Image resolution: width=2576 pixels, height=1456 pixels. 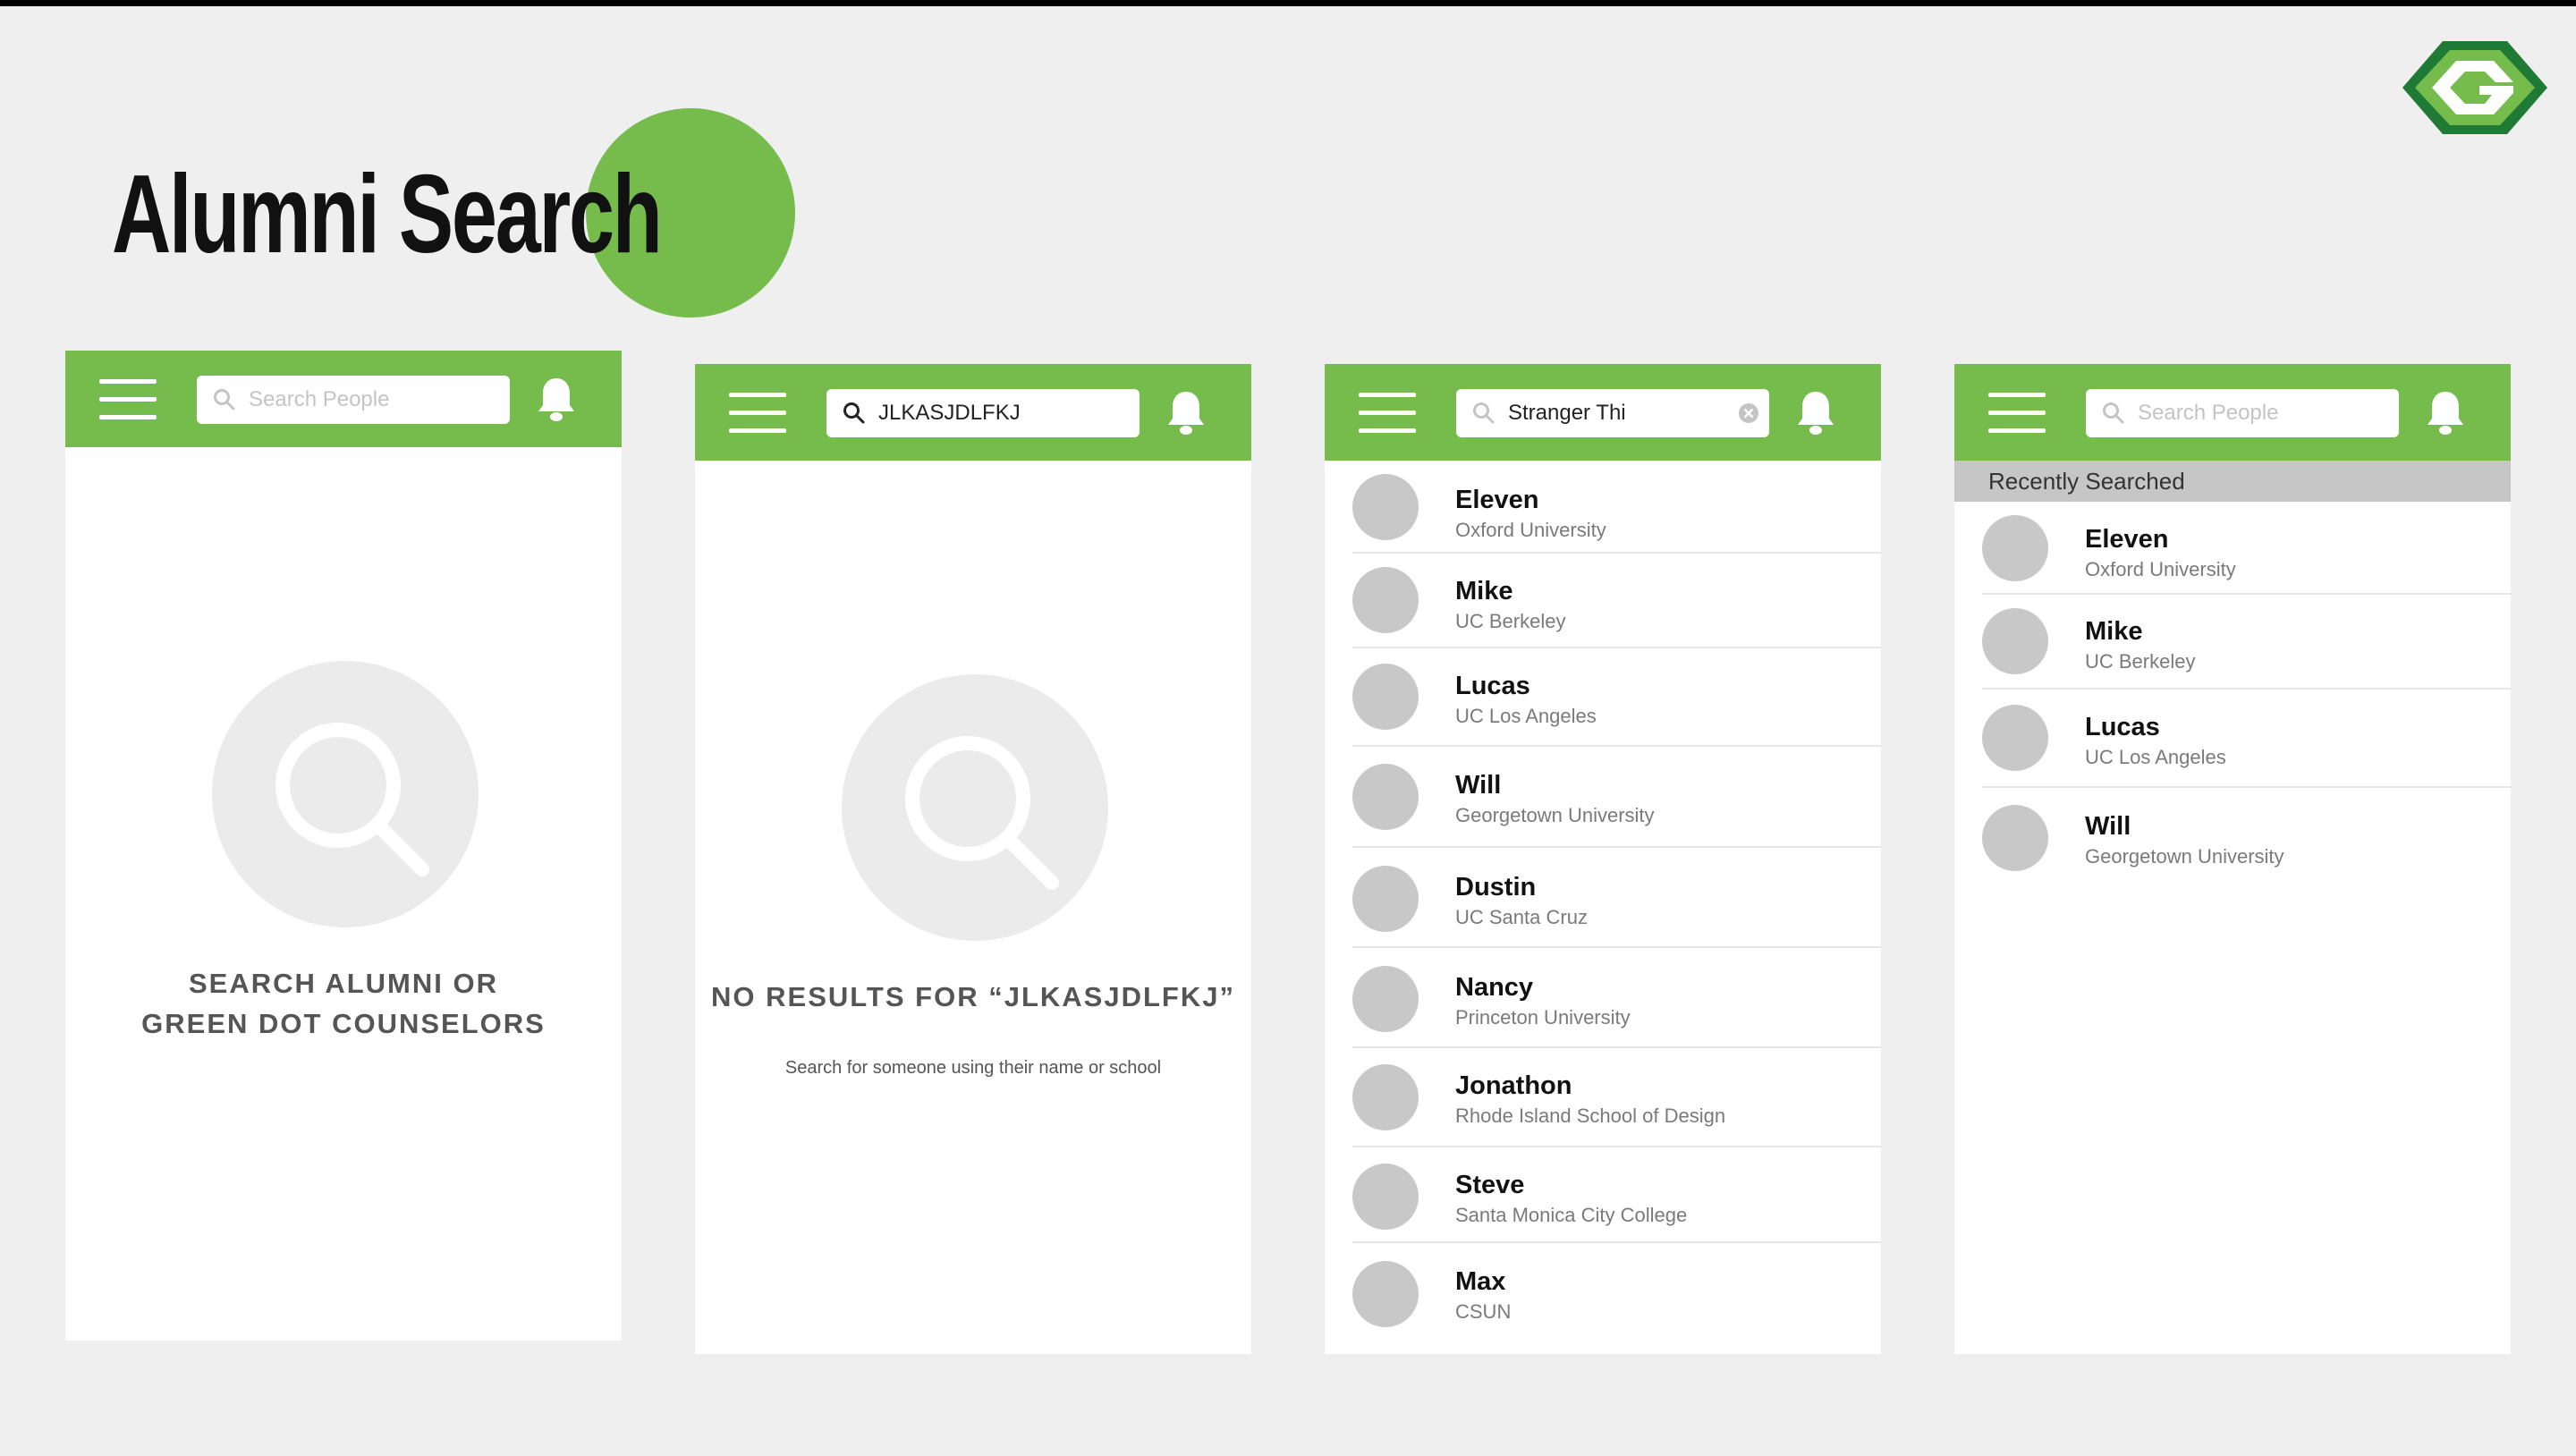 What do you see at coordinates (1513, 1085) in the screenshot?
I see `result-name: Jonathon` at bounding box center [1513, 1085].